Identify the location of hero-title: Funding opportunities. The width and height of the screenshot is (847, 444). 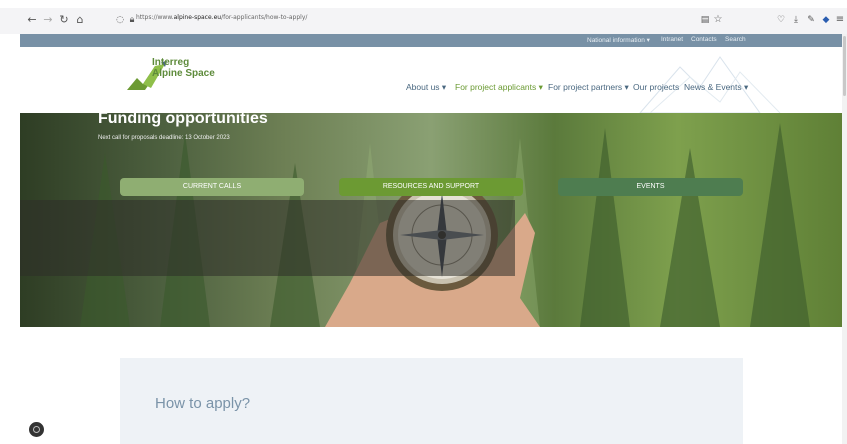
(183, 118).